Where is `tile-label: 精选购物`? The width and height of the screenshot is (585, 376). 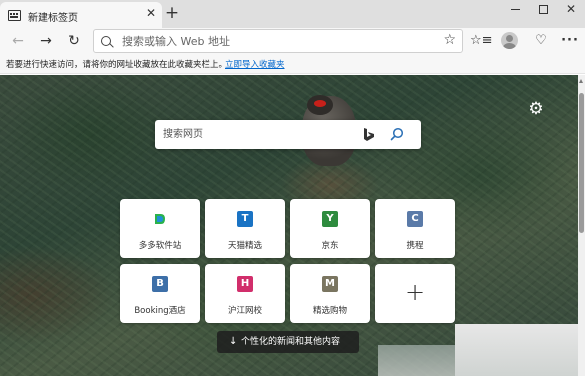
tile-label: 精选购物 is located at coordinates (329, 311).